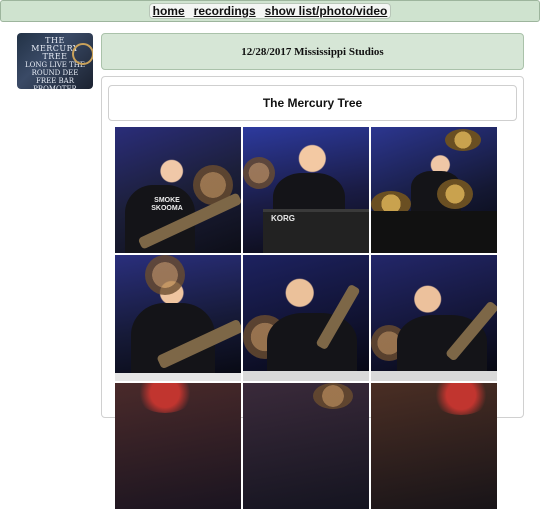  What do you see at coordinates (306, 190) in the screenshot?
I see `photo-keyboardist: KORG` at bounding box center [306, 190].